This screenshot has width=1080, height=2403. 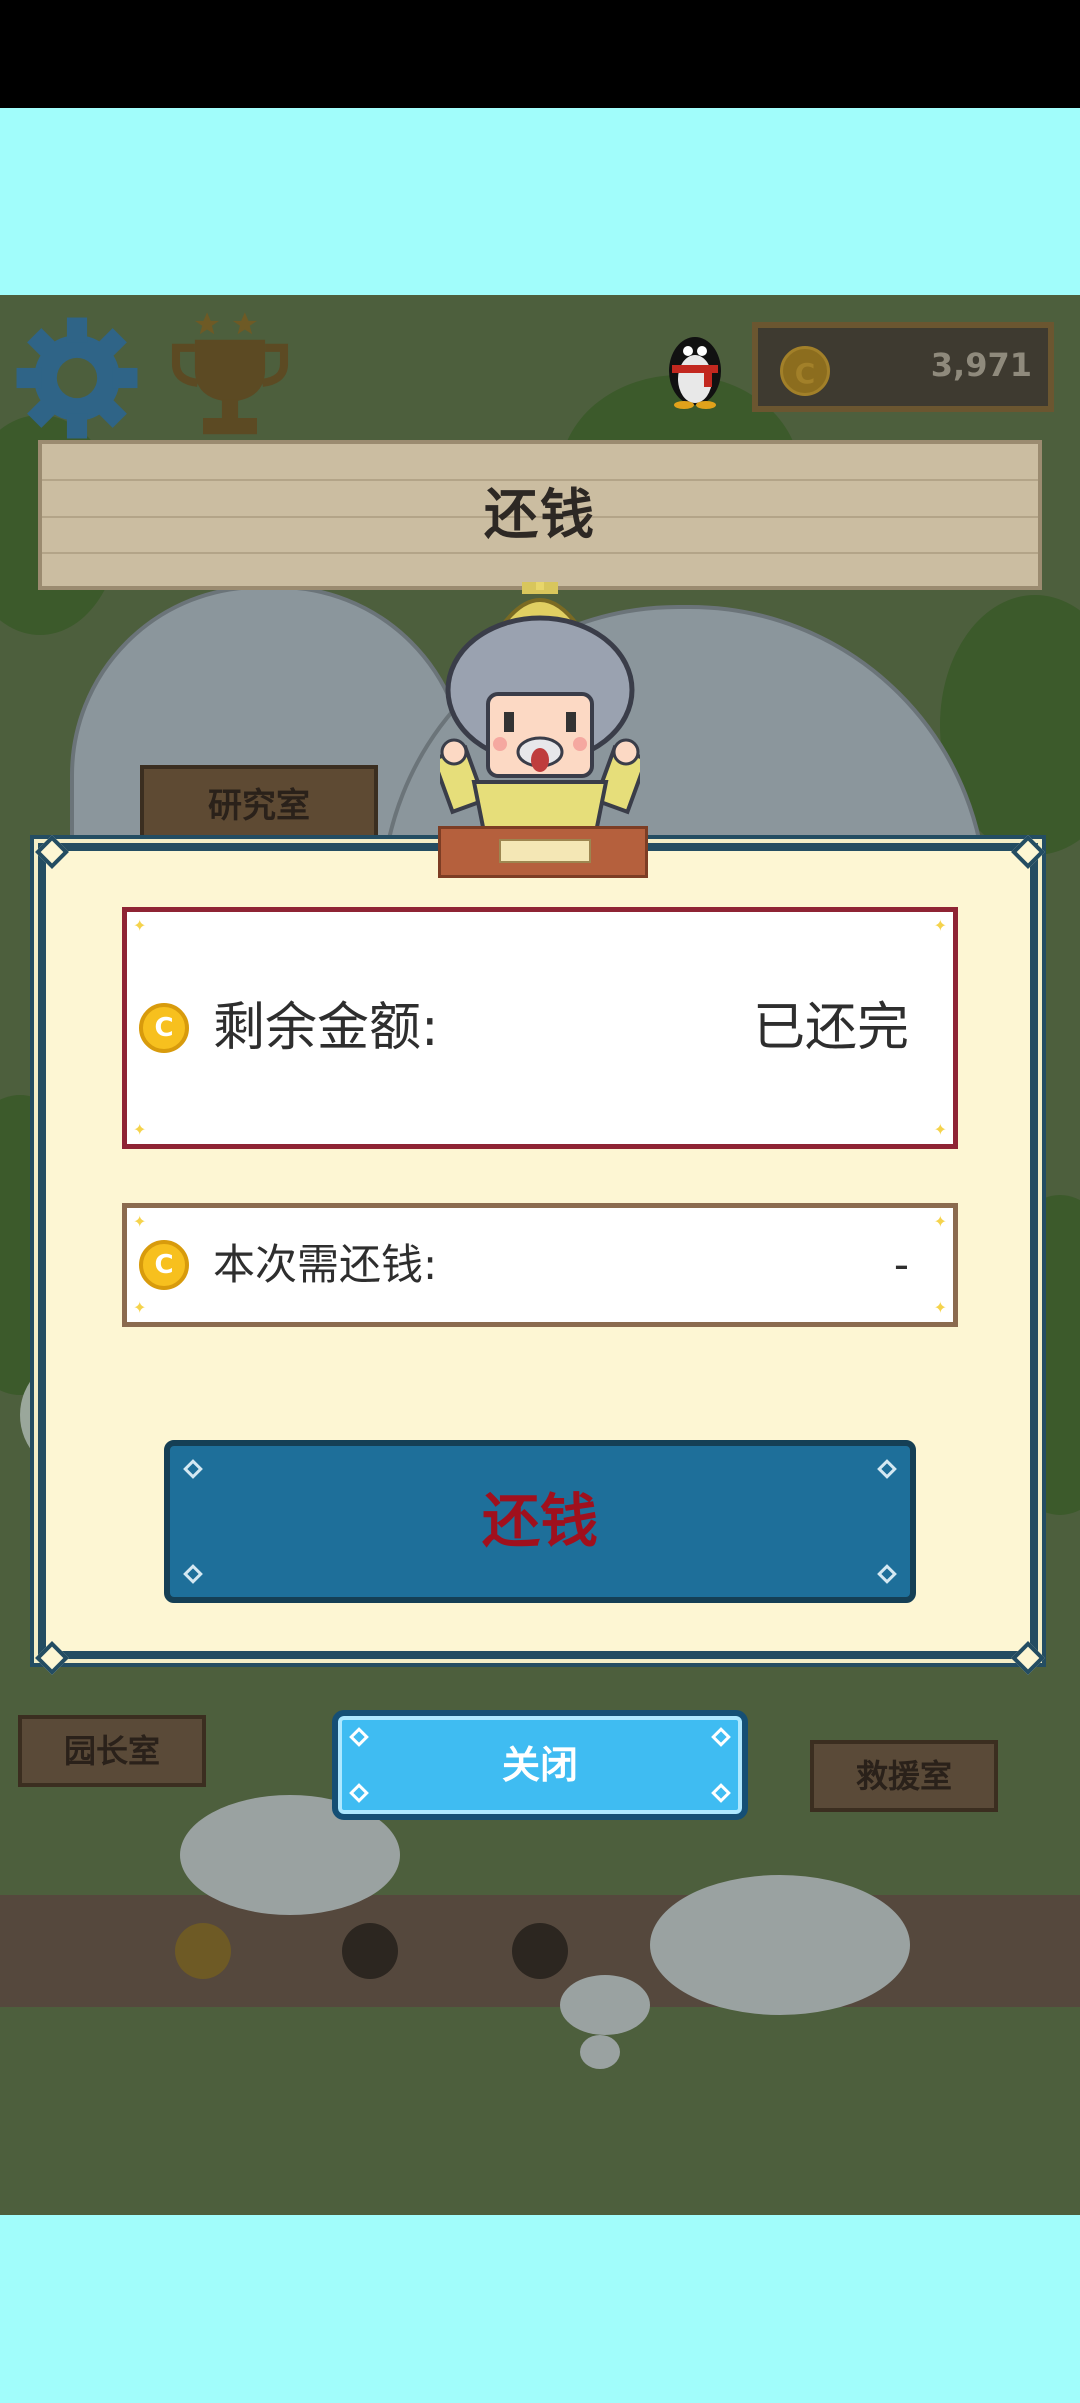 I want to click on desk-nameplate, so click(x=545, y=851).